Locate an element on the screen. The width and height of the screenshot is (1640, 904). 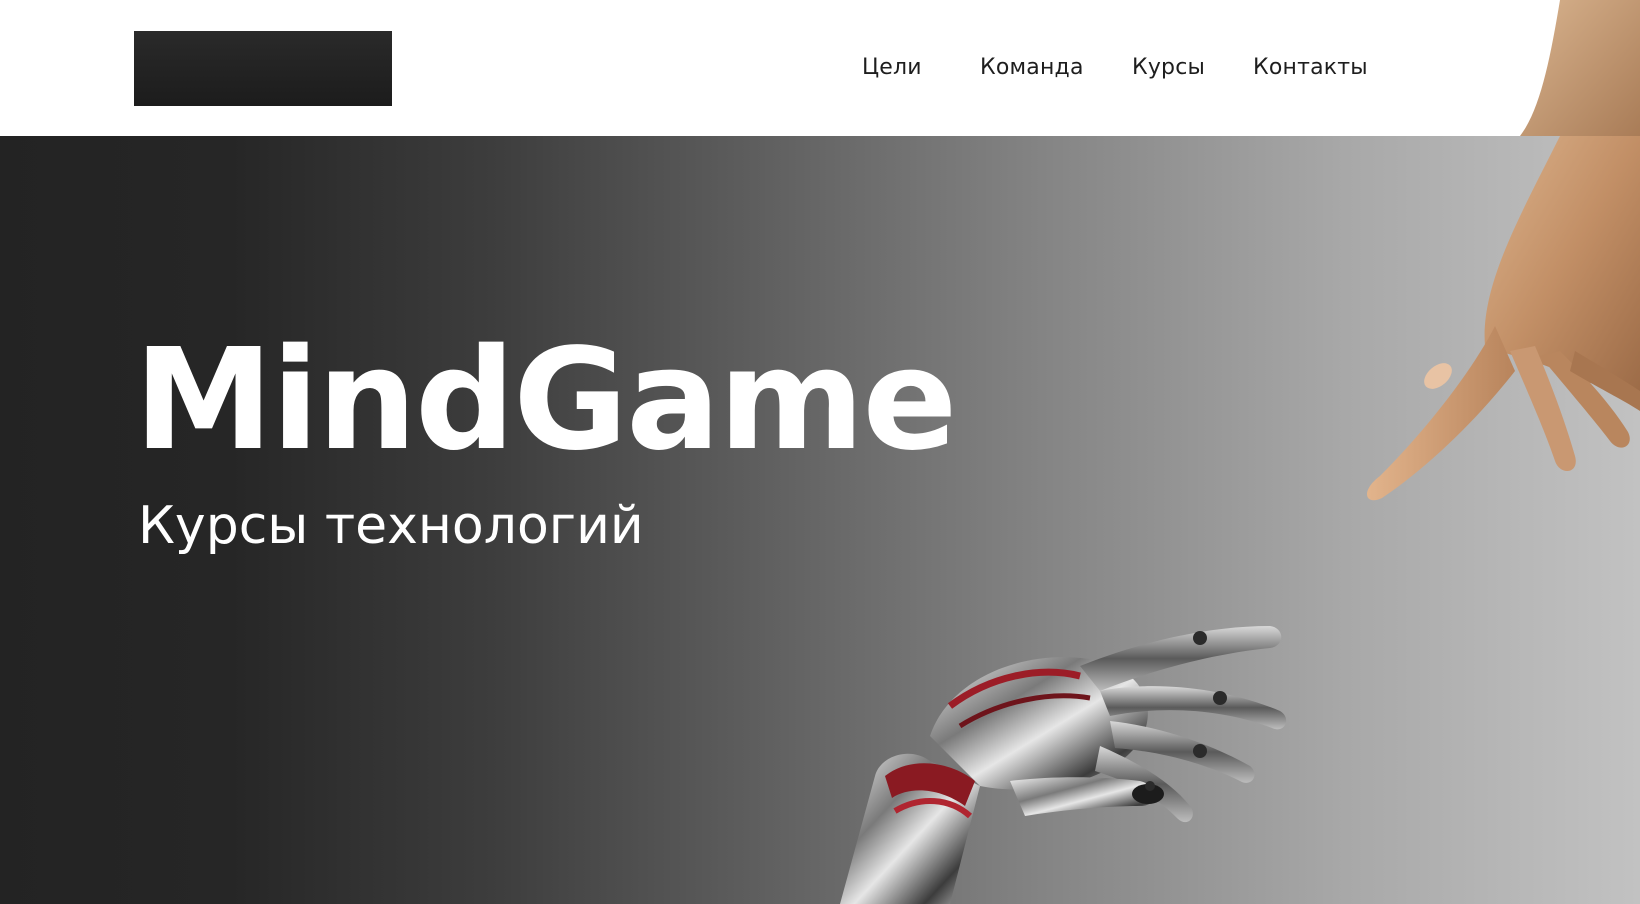
robot-hand-image is located at coordinates (1063, 765).